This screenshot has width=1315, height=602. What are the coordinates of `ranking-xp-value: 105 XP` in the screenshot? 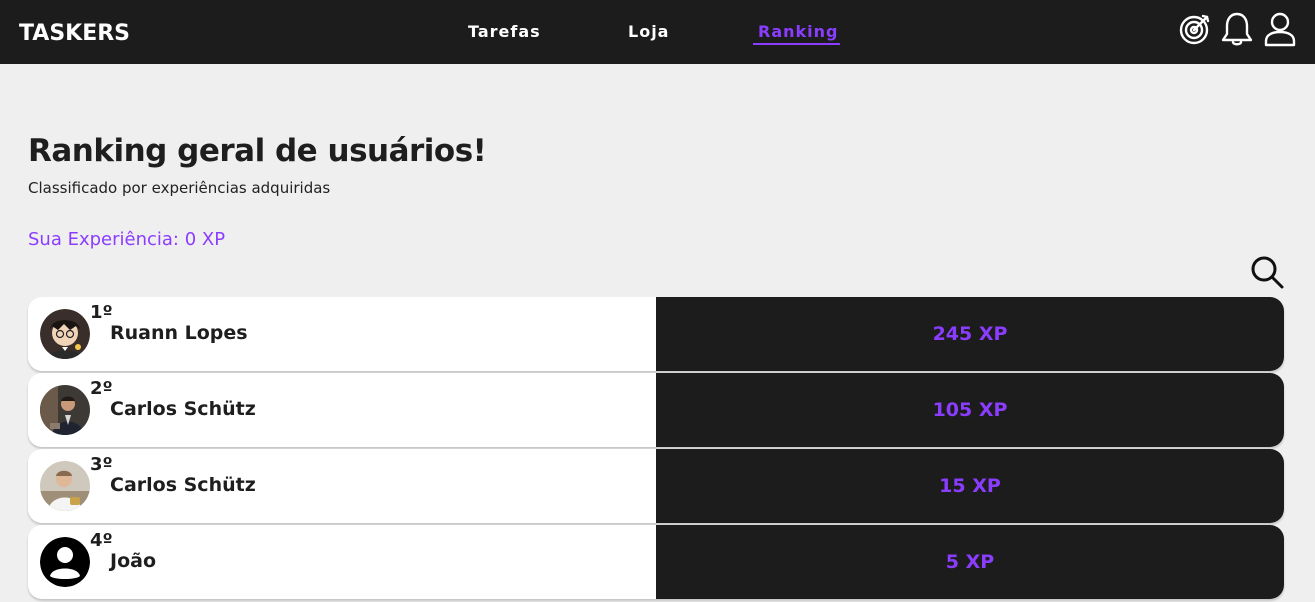 It's located at (970, 410).